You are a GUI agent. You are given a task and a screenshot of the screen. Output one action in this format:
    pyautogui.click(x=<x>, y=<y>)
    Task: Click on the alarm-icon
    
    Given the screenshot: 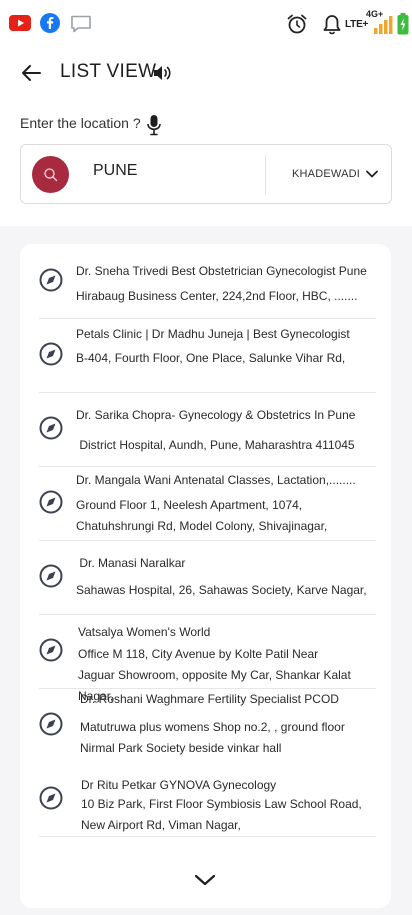 What is the action you would take?
    pyautogui.click(x=297, y=24)
    